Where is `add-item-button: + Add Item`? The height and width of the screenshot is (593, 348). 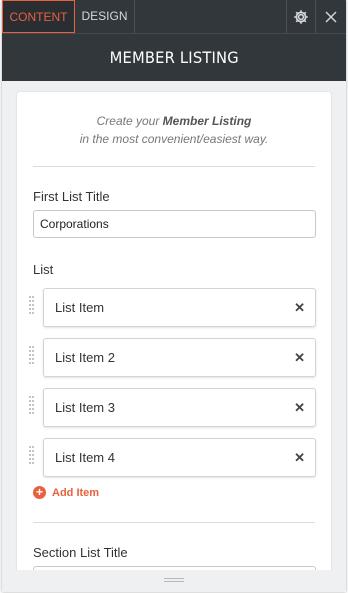 add-item-button: + Add Item is located at coordinates (66, 492).